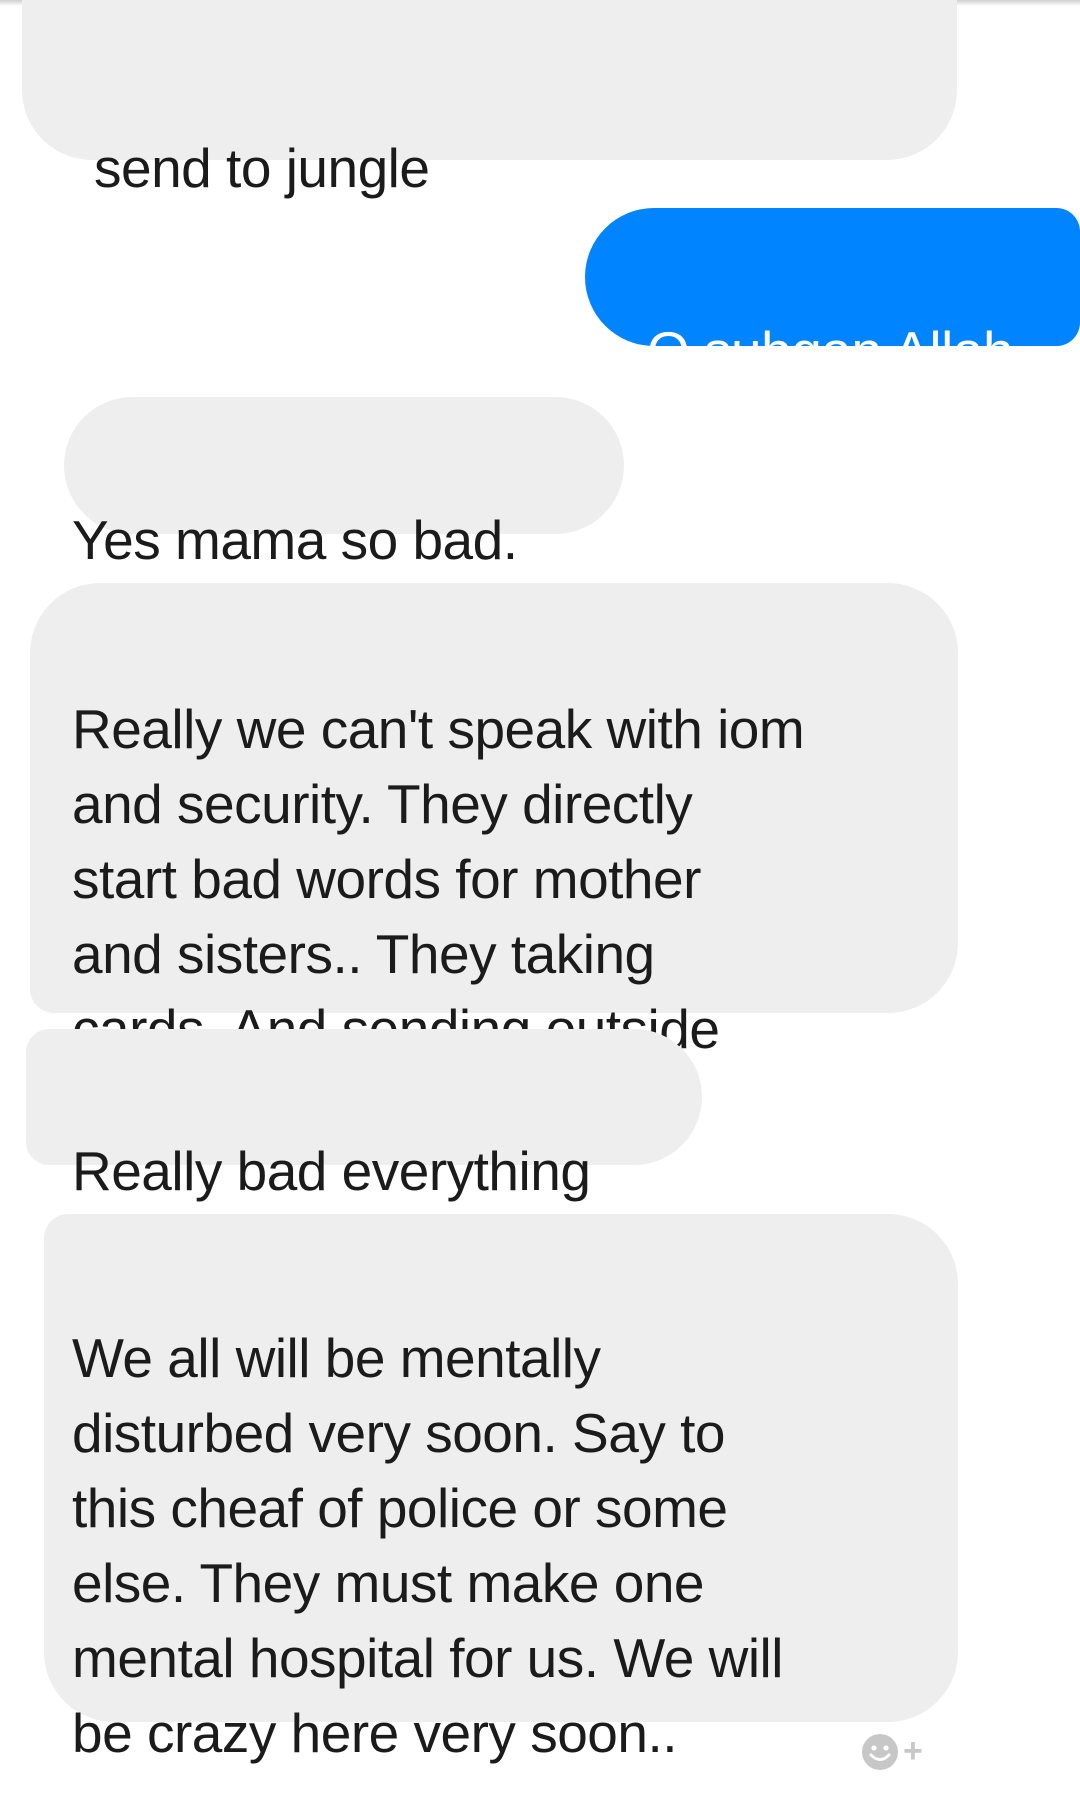  I want to click on message-bubble-received: Yes mama so bad., so click(344, 484).